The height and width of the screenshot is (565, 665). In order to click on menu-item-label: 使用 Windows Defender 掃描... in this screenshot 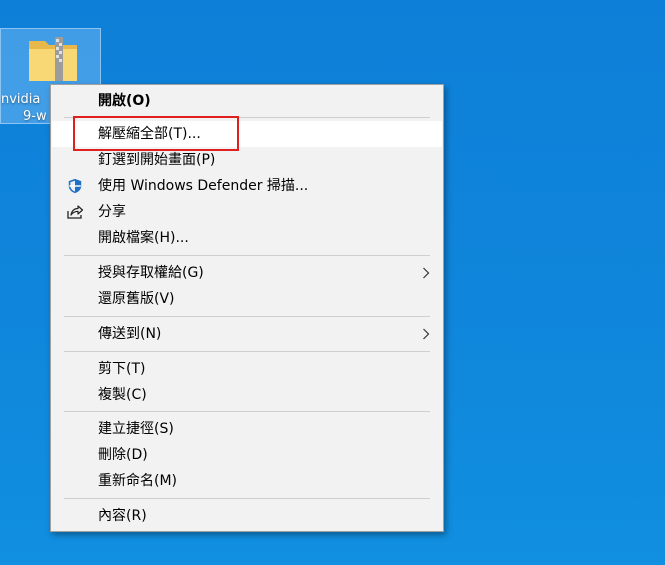, I will do `click(203, 186)`.